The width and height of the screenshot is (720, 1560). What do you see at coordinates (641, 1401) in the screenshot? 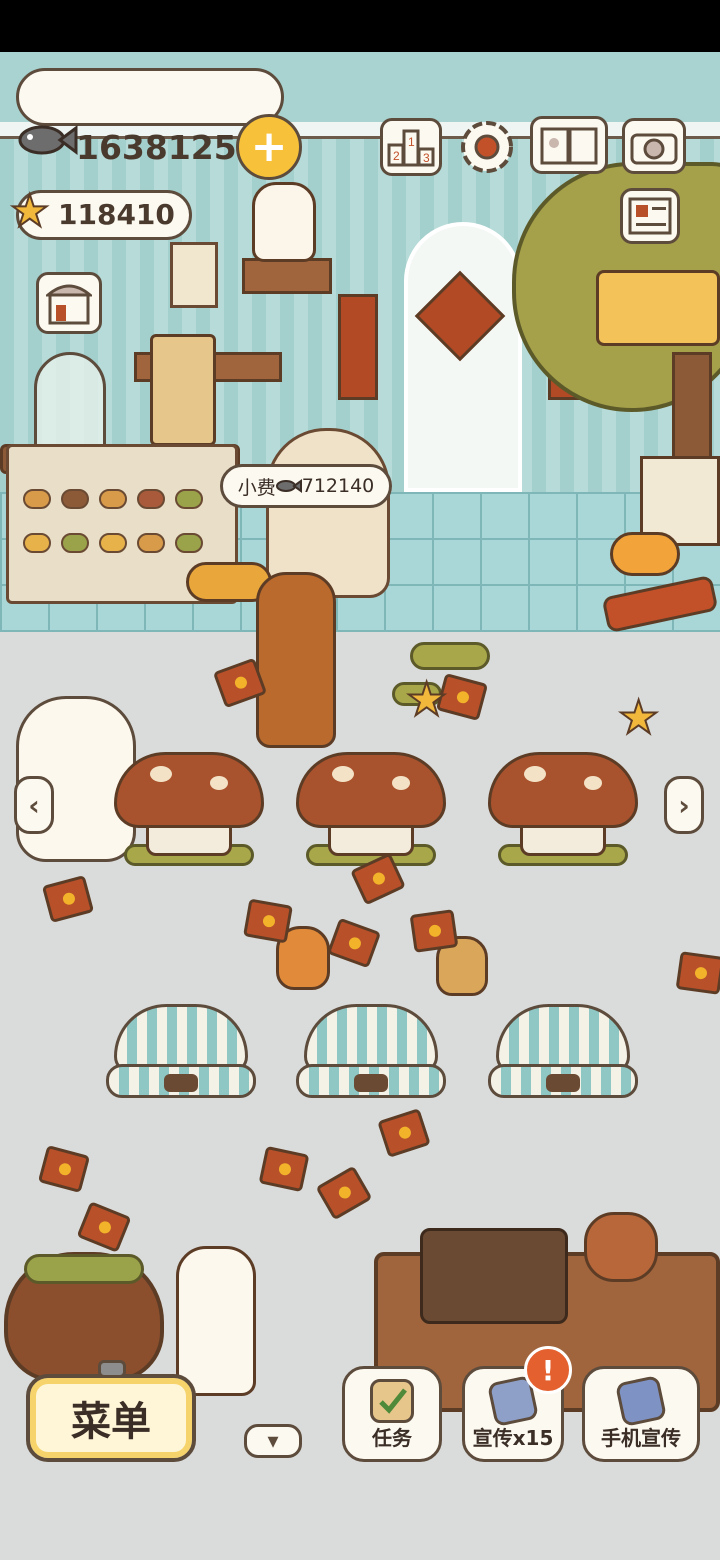
I see `phone-promote-icon` at bounding box center [641, 1401].